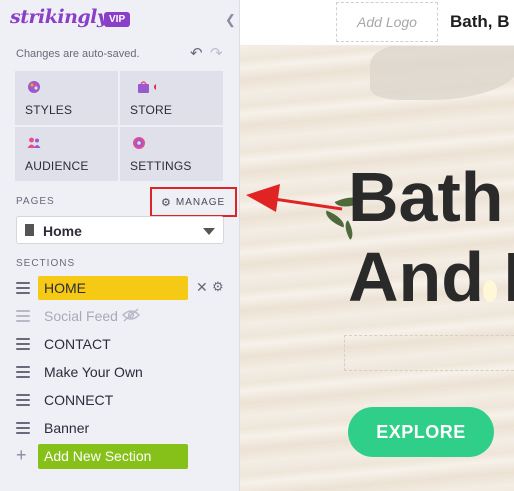  I want to click on manage-pages-button: ⚙ MANAGE, so click(193, 202).